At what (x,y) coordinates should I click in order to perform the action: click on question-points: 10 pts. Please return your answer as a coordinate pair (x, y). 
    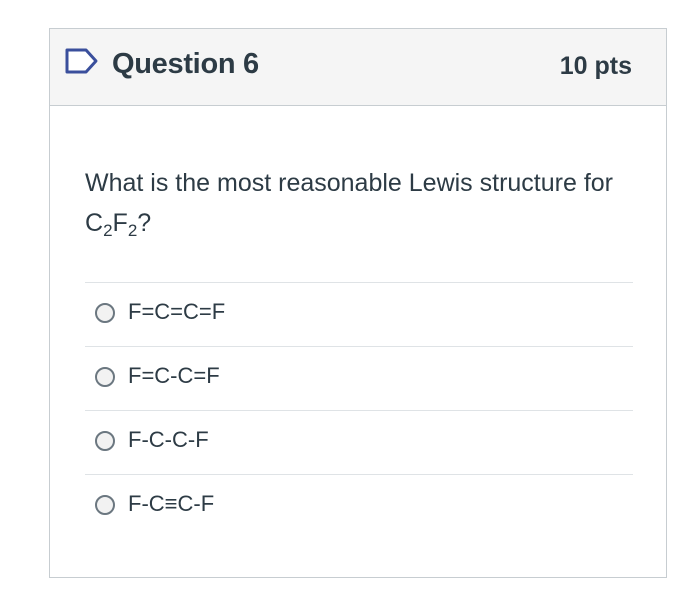
    Looking at the image, I should click on (595, 66).